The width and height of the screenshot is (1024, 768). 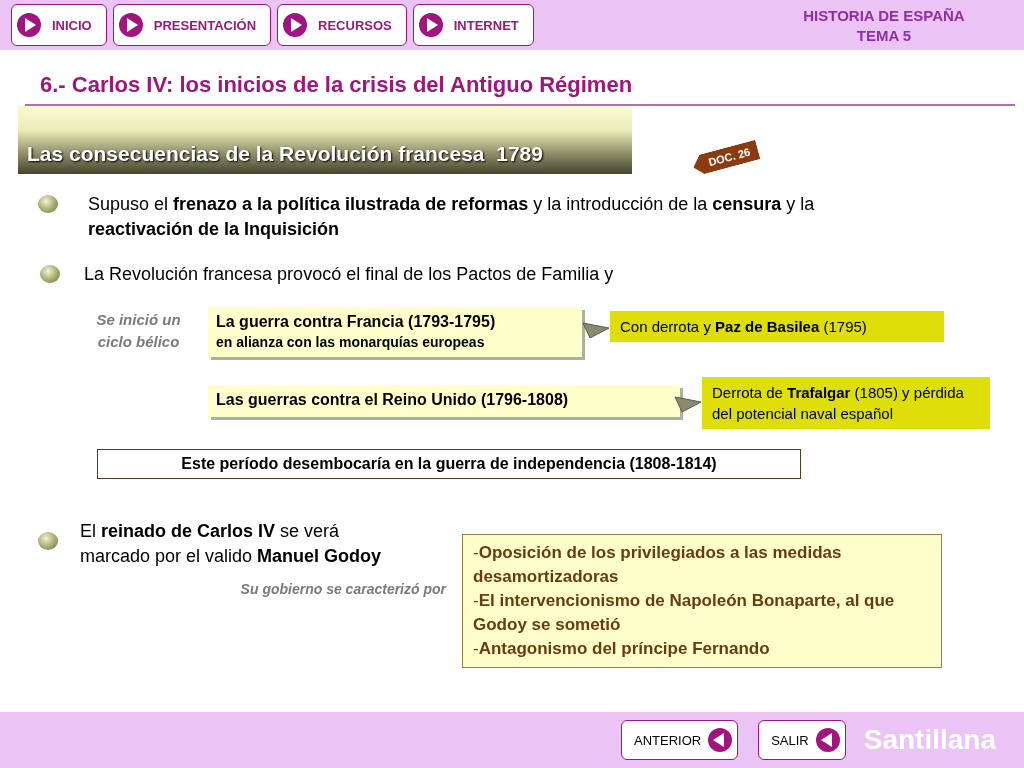 I want to click on bullet-text: Supuso el frenazo a la política ilustrada de reformas y la introducción de la censura y la reactivación de la Inquisición, so click(x=452, y=217).